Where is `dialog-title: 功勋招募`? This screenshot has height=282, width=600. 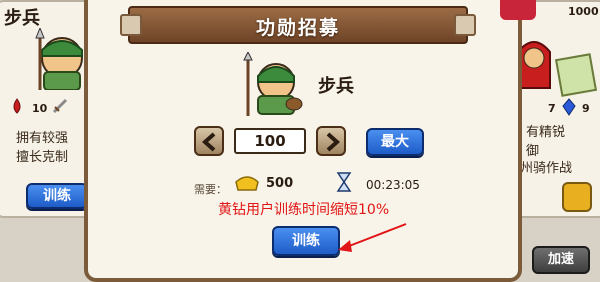
dialog-title: 功勋招募 is located at coordinates (297, 28).